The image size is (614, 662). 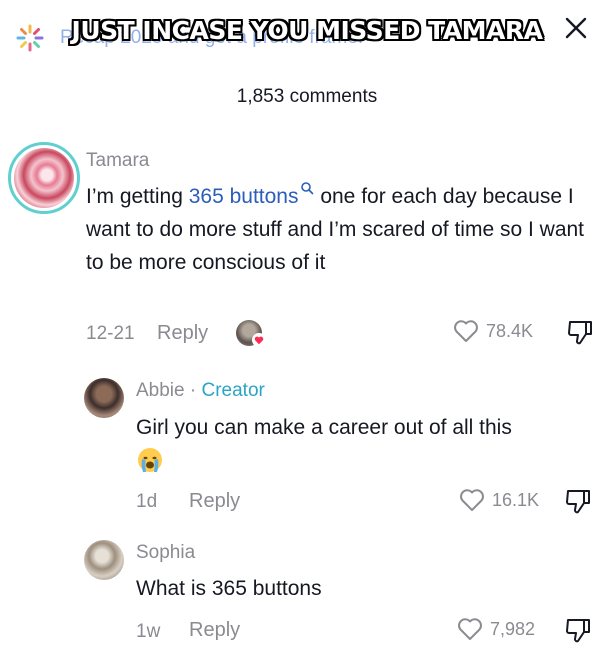 I want to click on like-button: 7,982, so click(x=495, y=629).